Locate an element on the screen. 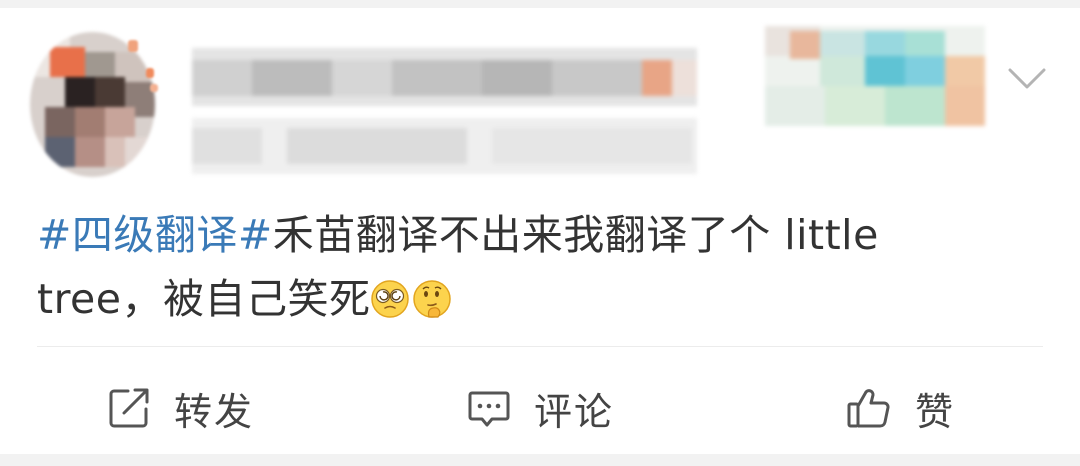 The width and height of the screenshot is (1080, 466). username-blurred is located at coordinates (444, 77).